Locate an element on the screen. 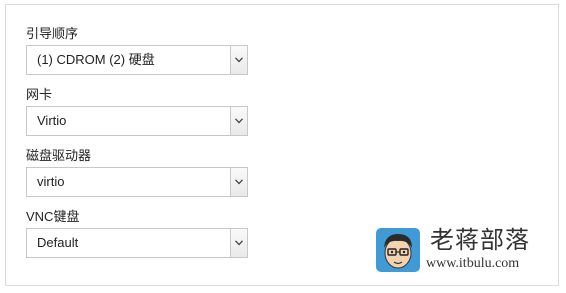  nic-field: 网卡 Virtio is located at coordinates (137, 111).